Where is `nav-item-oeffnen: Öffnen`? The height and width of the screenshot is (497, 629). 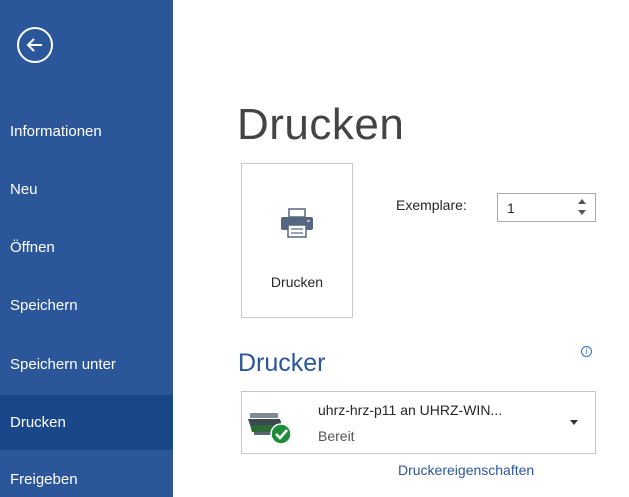
nav-item-oeffnen: Öffnen is located at coordinates (86, 247).